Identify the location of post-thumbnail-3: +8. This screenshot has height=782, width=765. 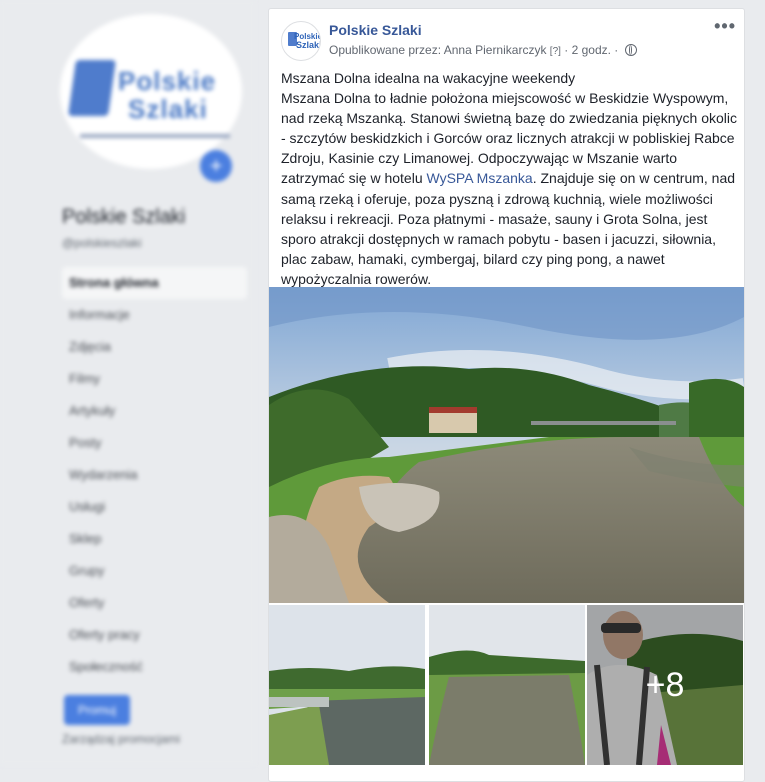
(665, 685).